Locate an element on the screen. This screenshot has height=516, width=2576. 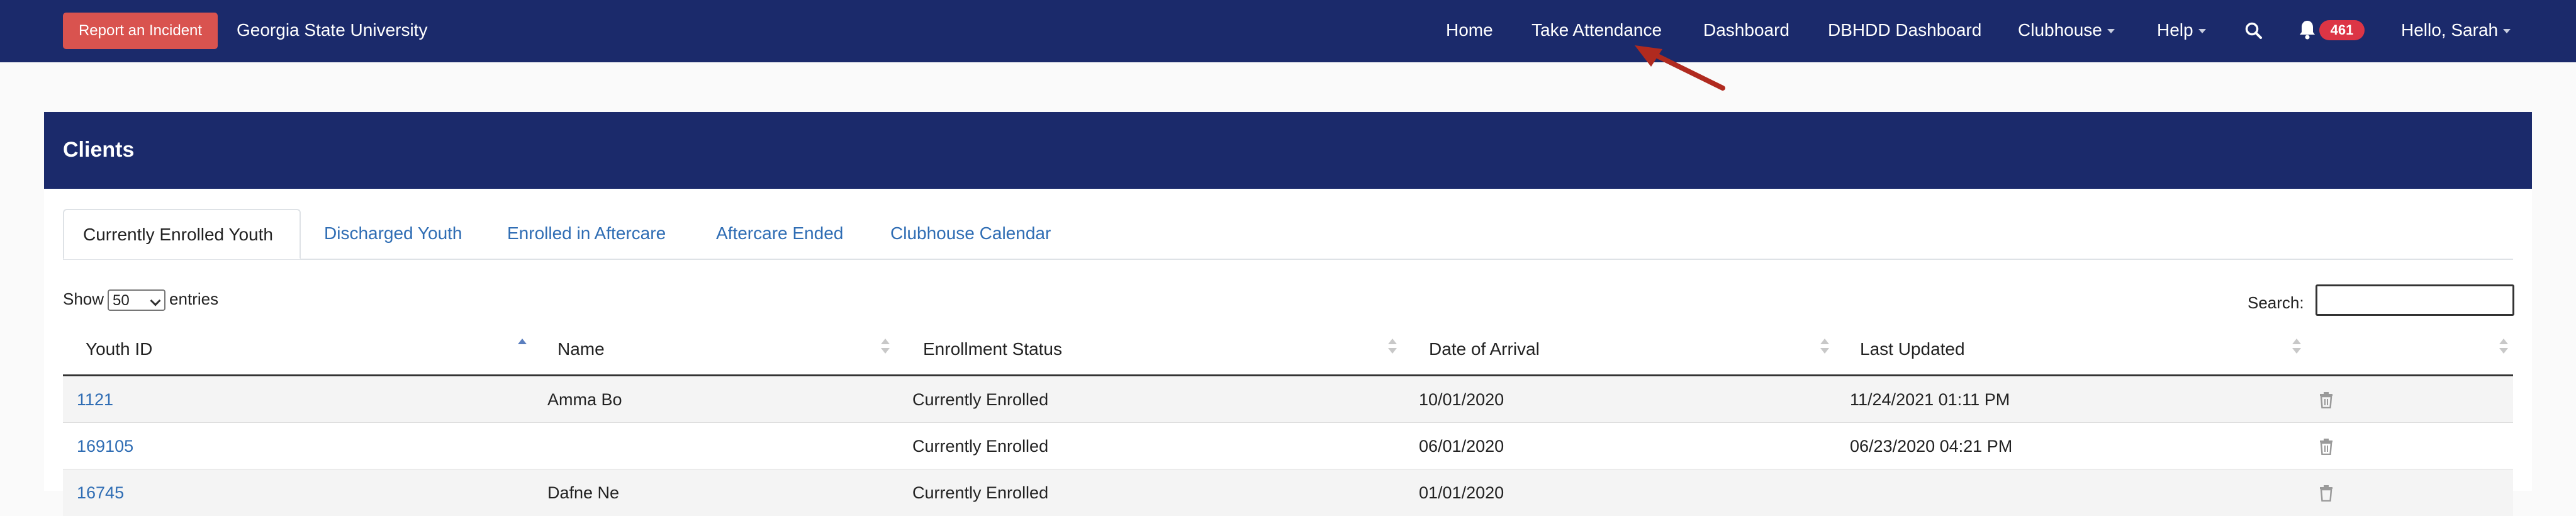
clients-panel-header: Clients is located at coordinates (1288, 150).